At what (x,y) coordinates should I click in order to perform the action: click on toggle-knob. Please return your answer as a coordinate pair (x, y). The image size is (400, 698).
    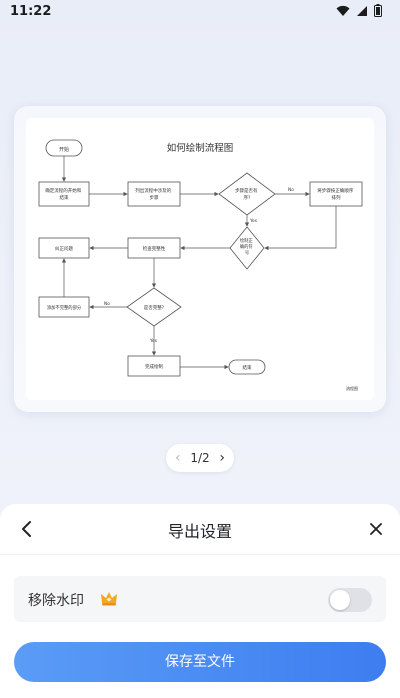
    Looking at the image, I should click on (340, 600).